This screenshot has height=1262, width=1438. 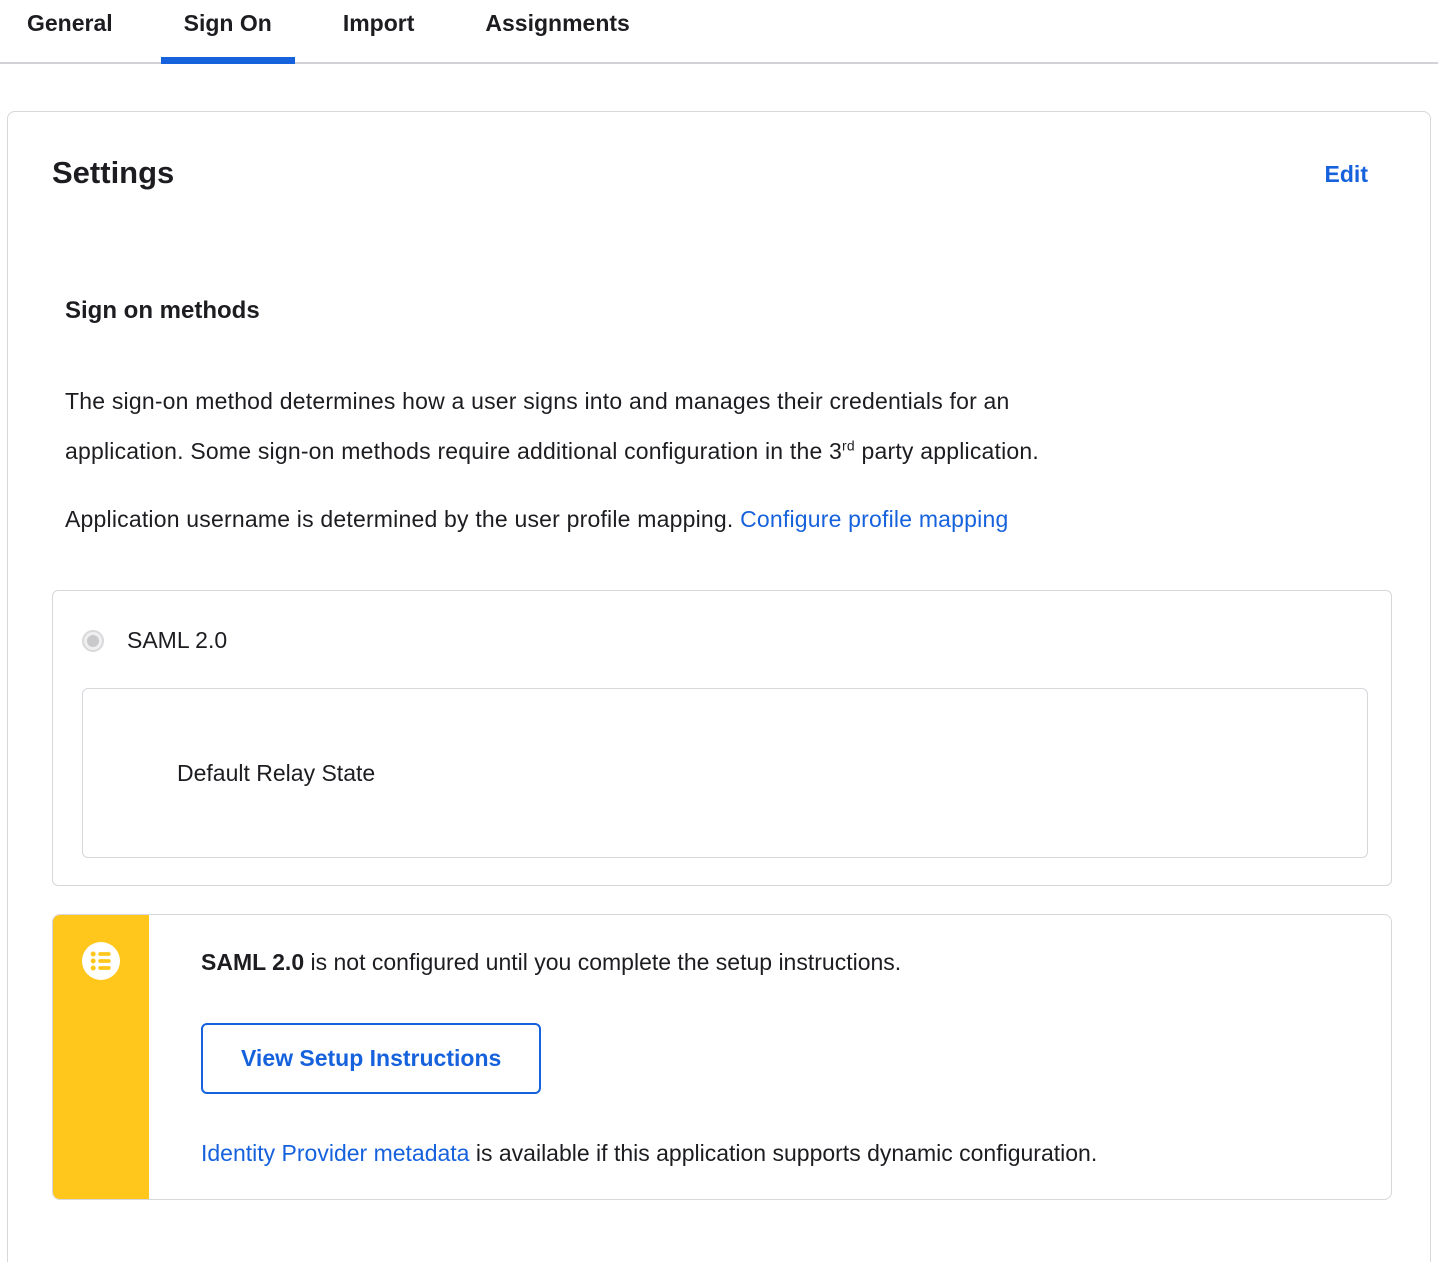 What do you see at coordinates (848, 445) in the screenshot?
I see `superscript-rd: rd` at bounding box center [848, 445].